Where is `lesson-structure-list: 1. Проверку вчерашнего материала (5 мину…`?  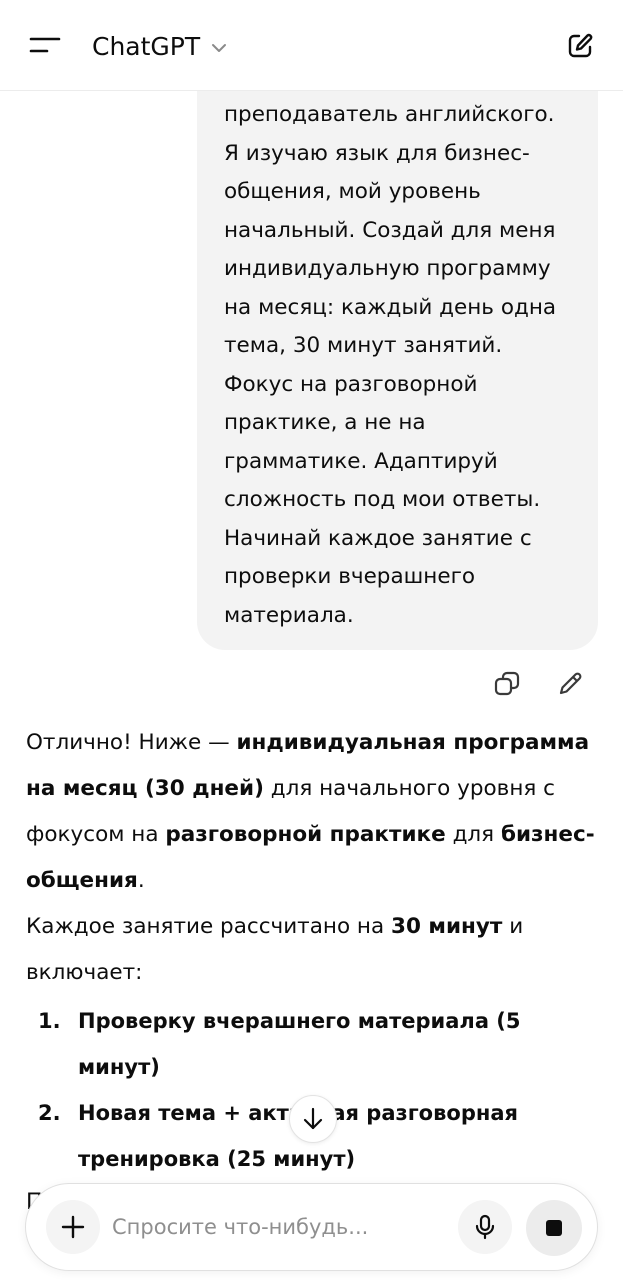
lesson-structure-list: 1. Проверку вчерашнего материала (5 мину… is located at coordinates (313, 1090).